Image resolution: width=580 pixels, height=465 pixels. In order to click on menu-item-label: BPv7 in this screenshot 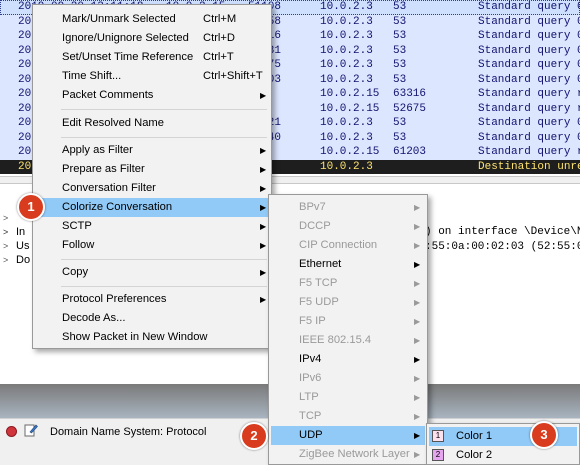, I will do `click(312, 207)`.